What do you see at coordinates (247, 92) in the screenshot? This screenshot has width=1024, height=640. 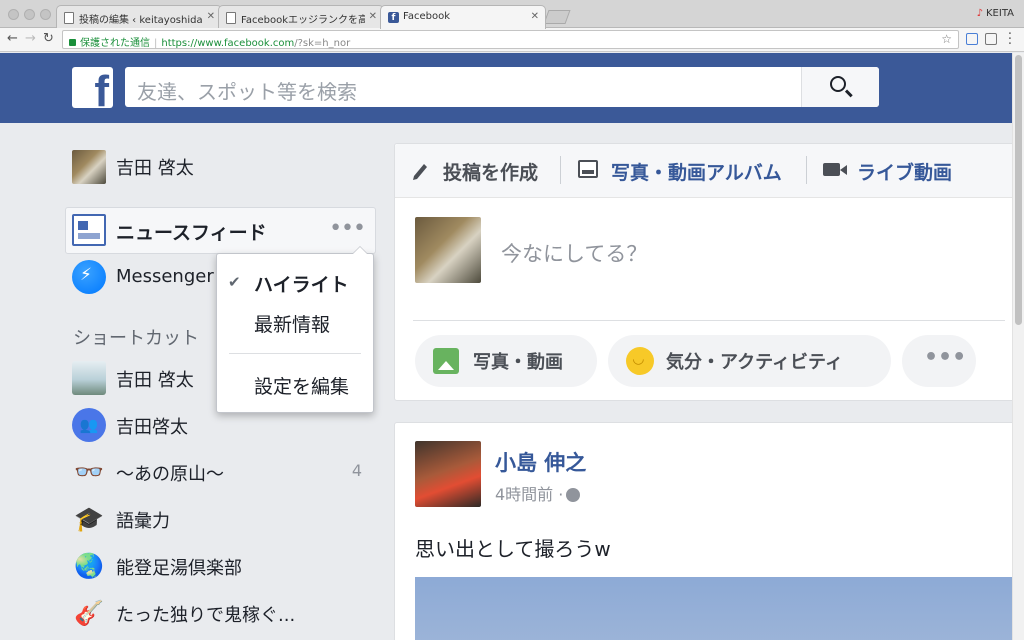 I see `search-placeholder: 友達、スポット等を検索` at bounding box center [247, 92].